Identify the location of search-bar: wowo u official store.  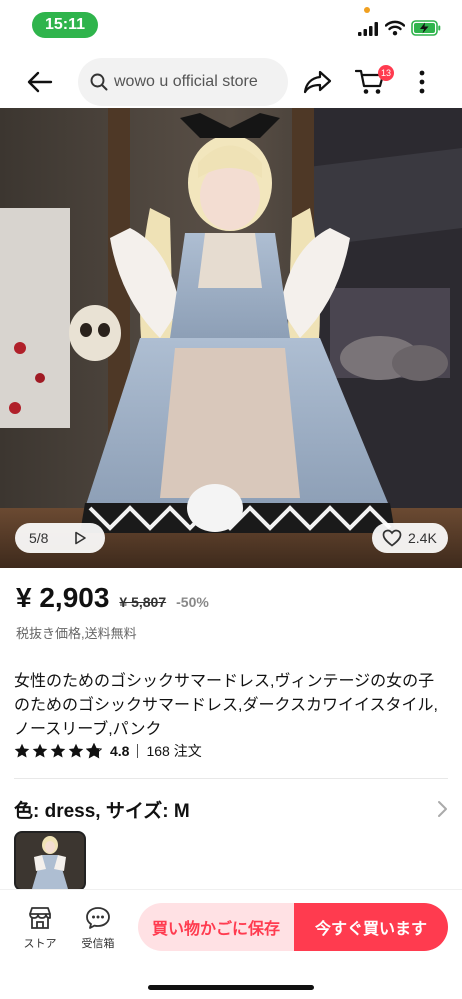
(183, 82).